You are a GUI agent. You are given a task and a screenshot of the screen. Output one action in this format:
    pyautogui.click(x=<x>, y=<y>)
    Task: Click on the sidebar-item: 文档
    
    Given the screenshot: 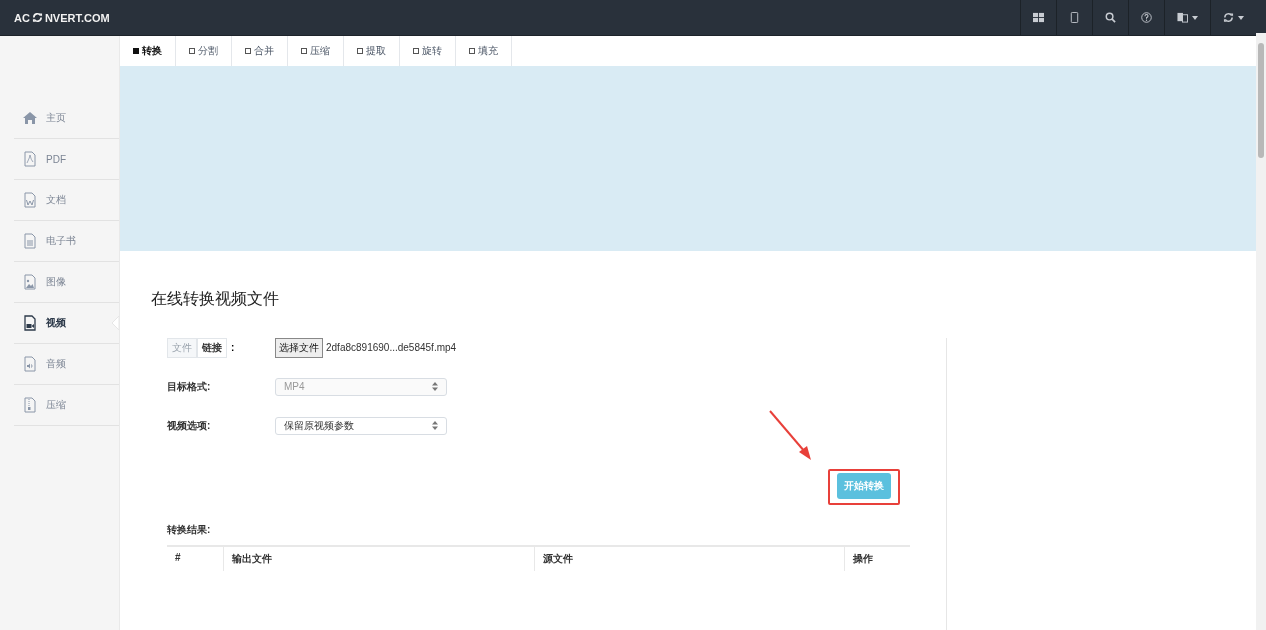 What is the action you would take?
    pyautogui.click(x=66, y=200)
    